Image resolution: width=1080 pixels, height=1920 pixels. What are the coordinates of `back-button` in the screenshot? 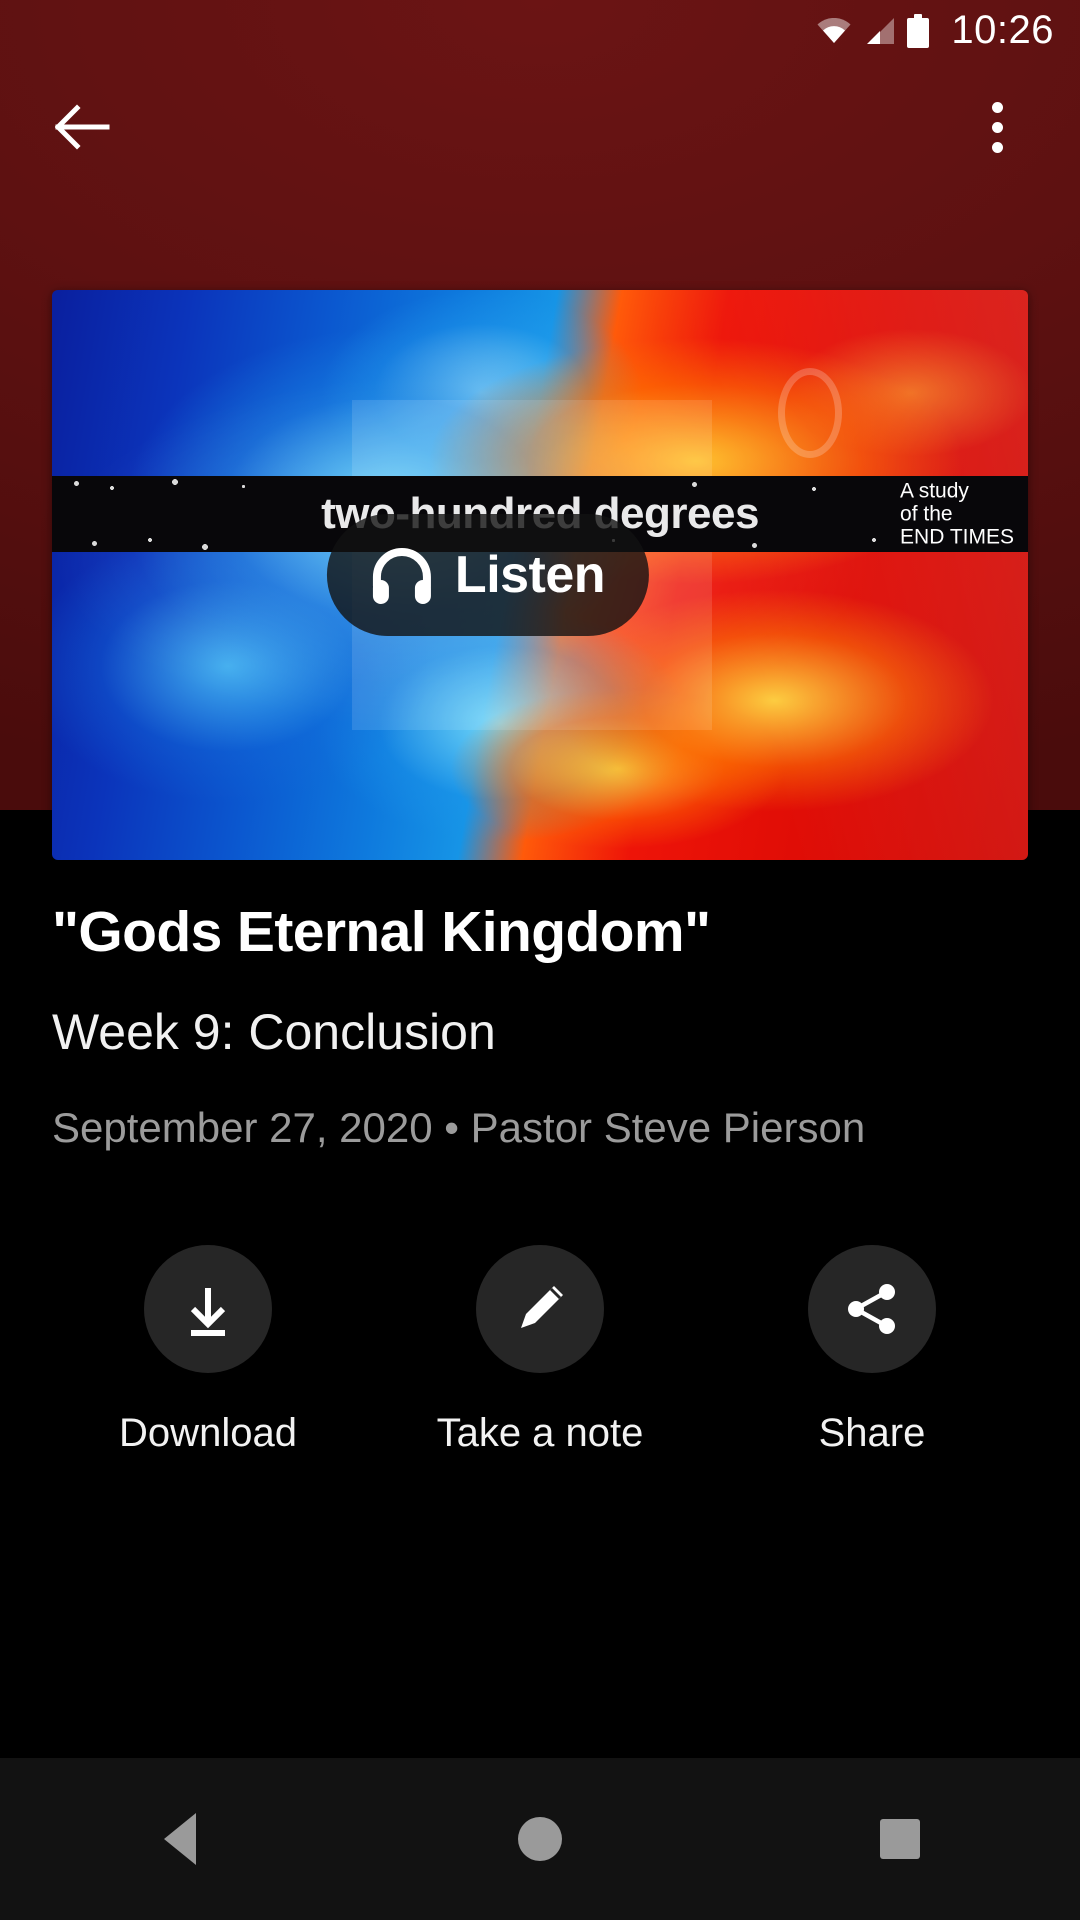 It's located at (83, 127).